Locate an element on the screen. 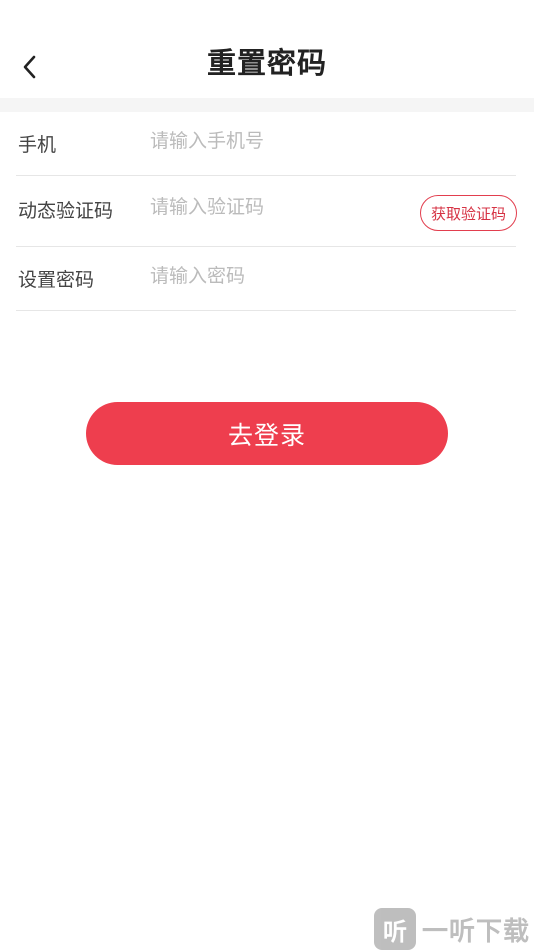 Image resolution: width=534 pixels, height=950 pixels. login-button: 去登录 is located at coordinates (267, 433).